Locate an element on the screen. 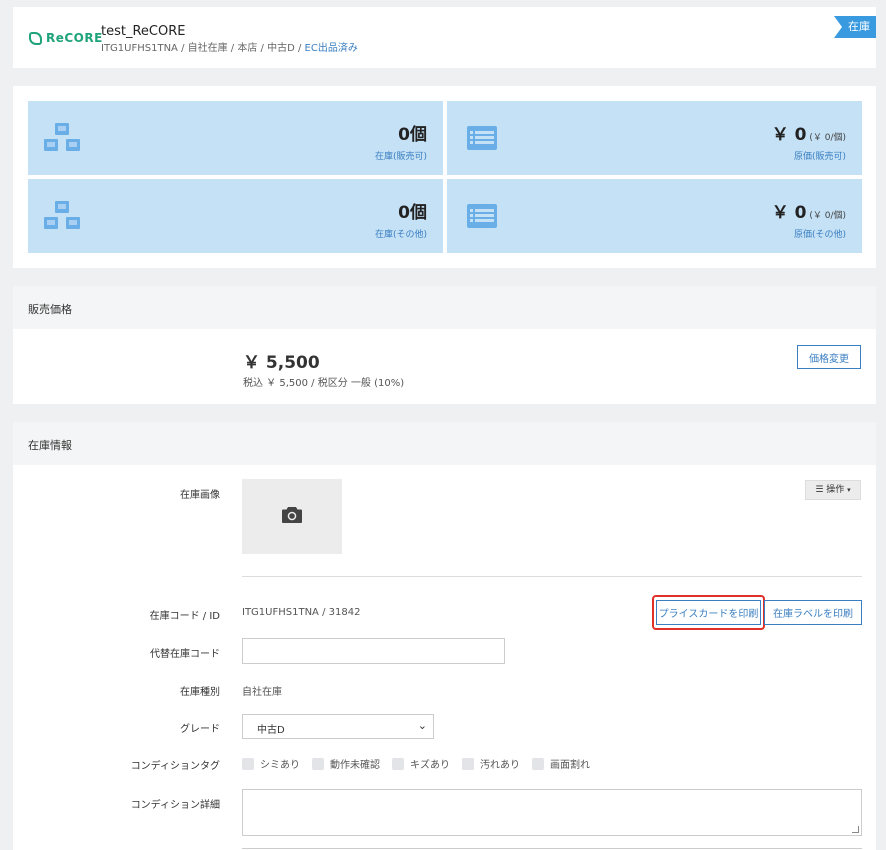  status-ribbon: 在庫 is located at coordinates (855, 27).